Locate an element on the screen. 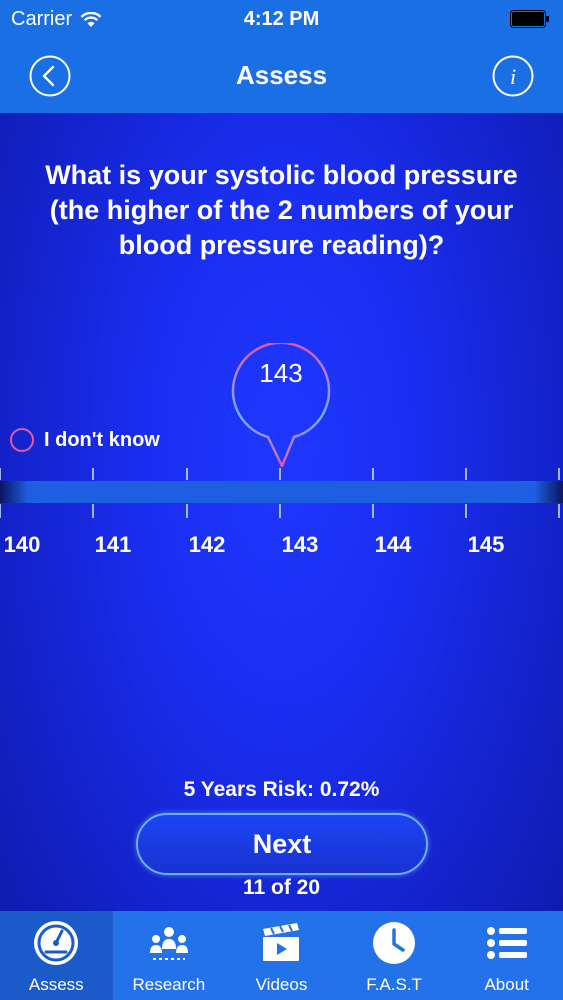  battery-icon is located at coordinates (529, 19).